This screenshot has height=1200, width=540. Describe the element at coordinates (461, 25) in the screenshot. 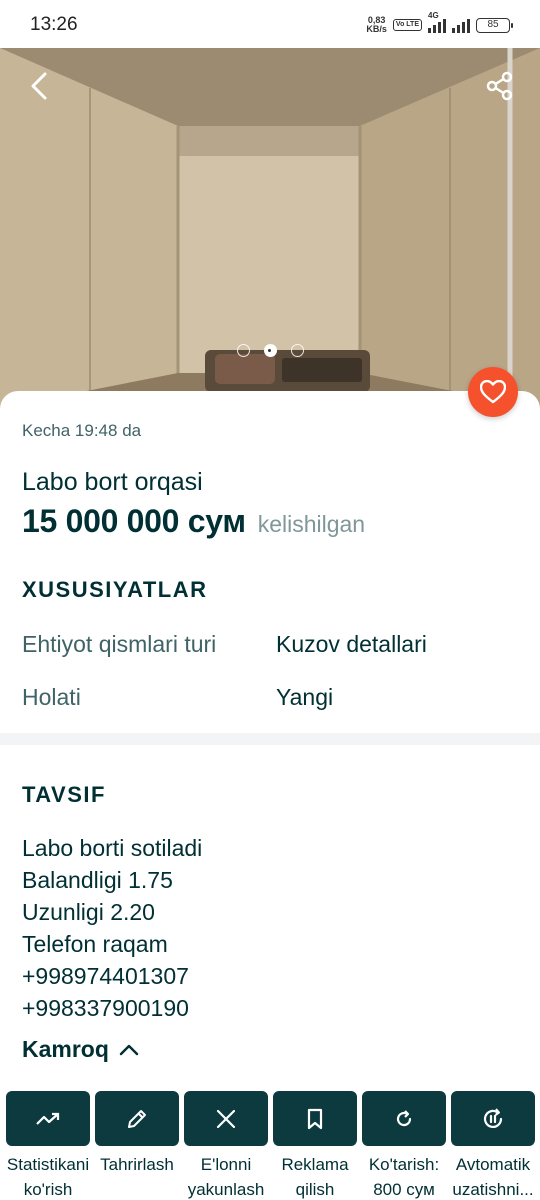

I see `signal-icon` at that location.